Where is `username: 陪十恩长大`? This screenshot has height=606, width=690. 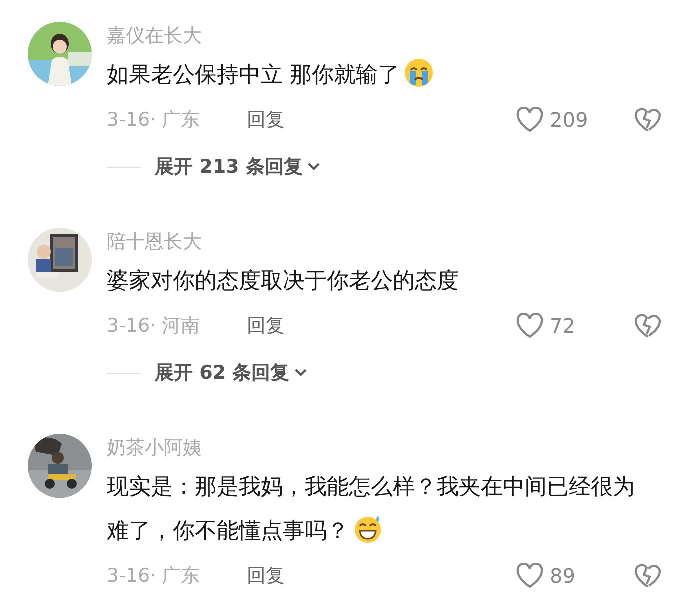 username: 陪十恩长大 is located at coordinates (154, 242).